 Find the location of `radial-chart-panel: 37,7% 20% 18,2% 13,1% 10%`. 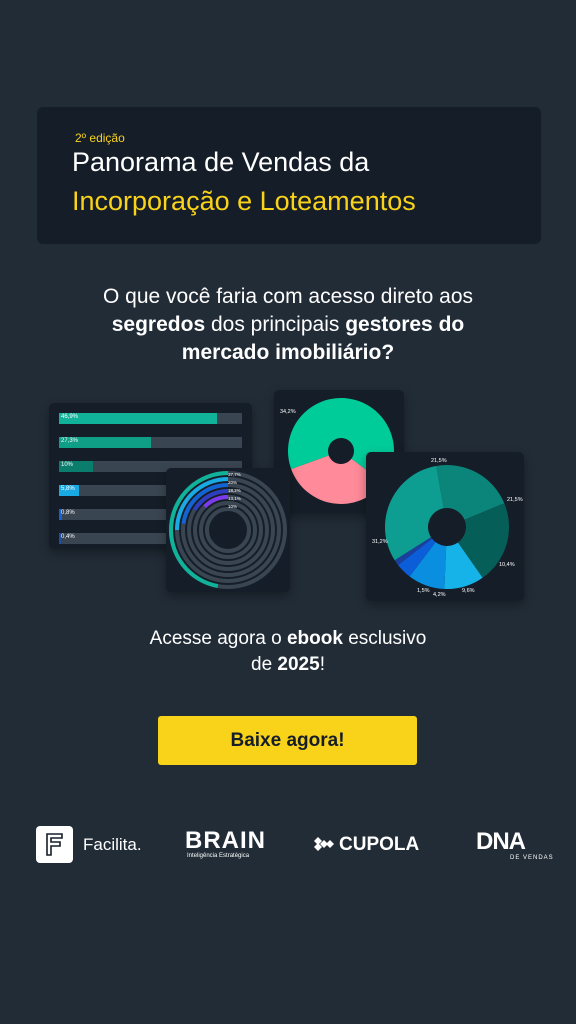

radial-chart-panel: 37,7% 20% 18,2% 13,1% 10% is located at coordinates (228, 530).